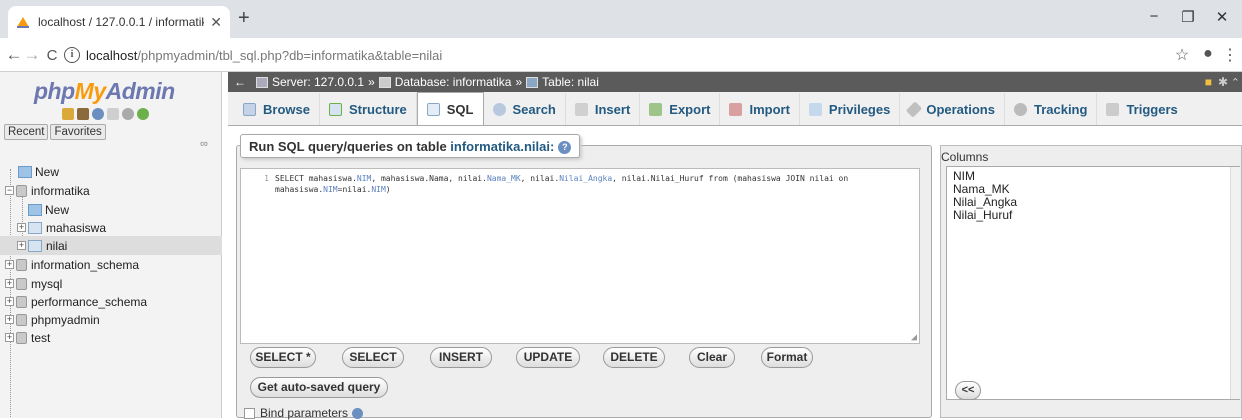 This screenshot has width=1242, height=420. What do you see at coordinates (111, 171) in the screenshot?
I see `tree-item-new-db: New` at bounding box center [111, 171].